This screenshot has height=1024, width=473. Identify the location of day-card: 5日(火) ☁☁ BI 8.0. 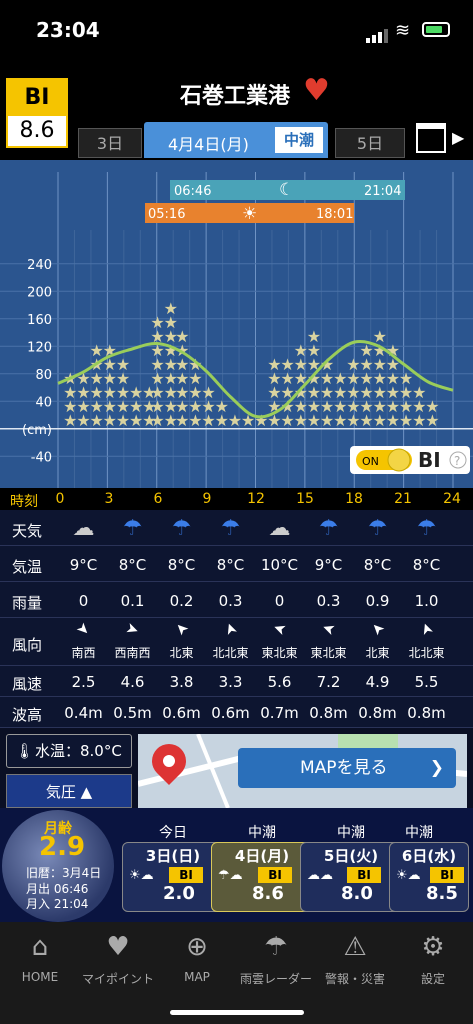
(351, 877).